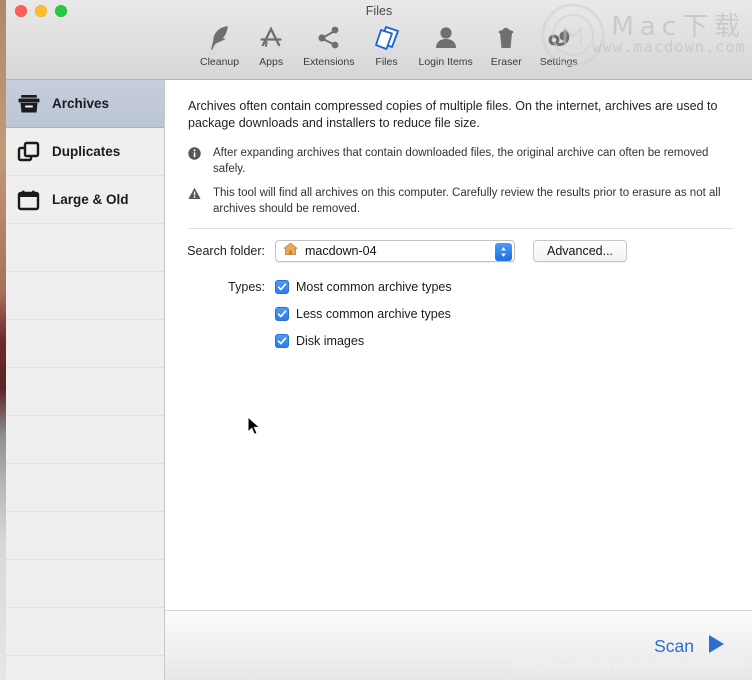 The image size is (752, 680). Describe the element at coordinates (29, 152) in the screenshot. I see `duplicate-squares-icon` at that location.